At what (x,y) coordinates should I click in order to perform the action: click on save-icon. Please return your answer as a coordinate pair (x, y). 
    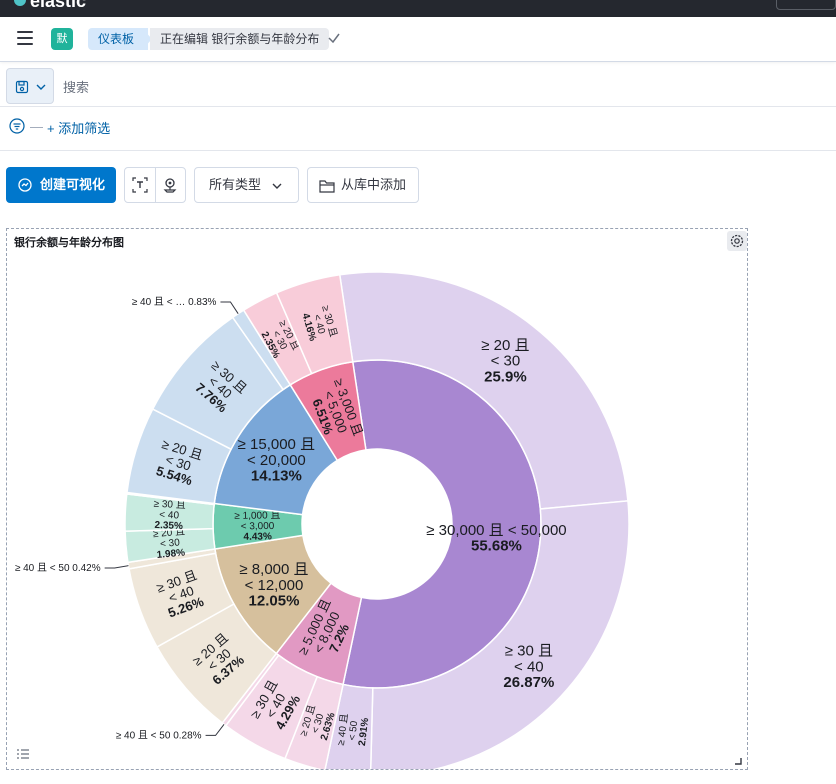
    Looking at the image, I should click on (22, 87).